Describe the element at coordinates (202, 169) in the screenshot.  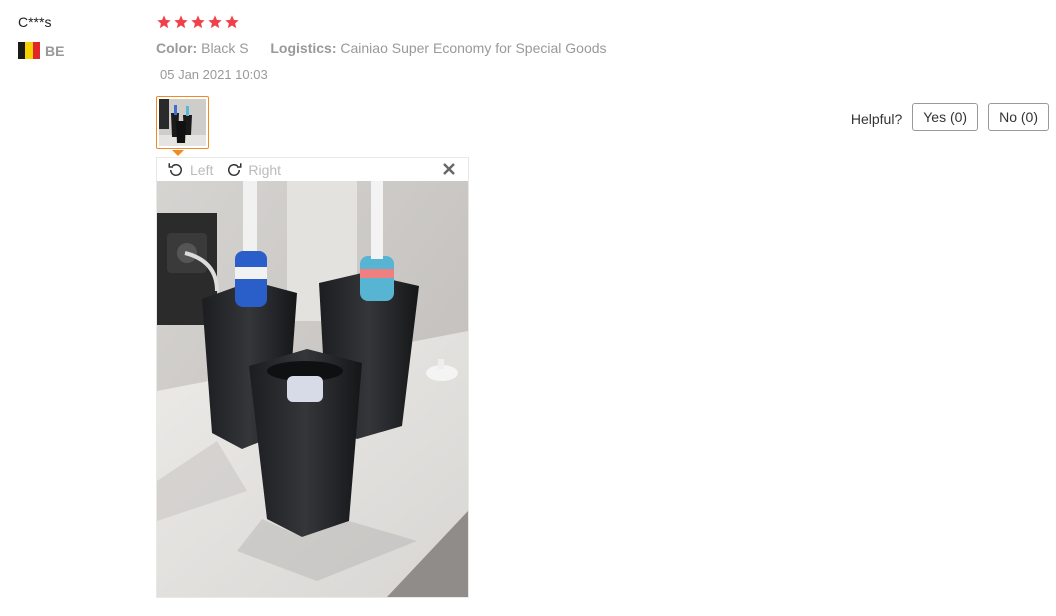
I see `rotate-left-label: Left` at that location.